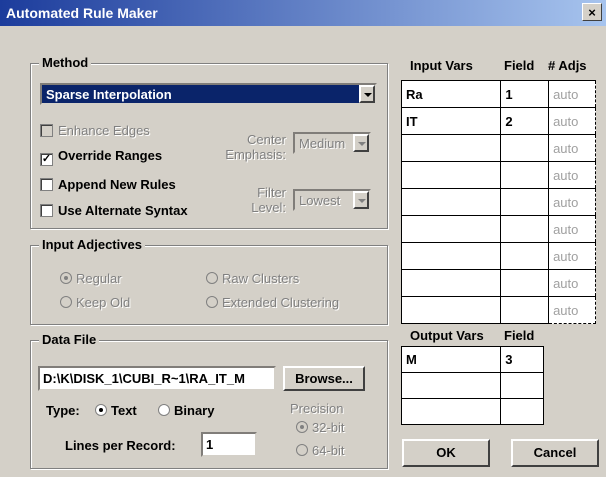  What do you see at coordinates (332, 143) in the screenshot?
I see `center-emphasis-select: Medium` at bounding box center [332, 143].